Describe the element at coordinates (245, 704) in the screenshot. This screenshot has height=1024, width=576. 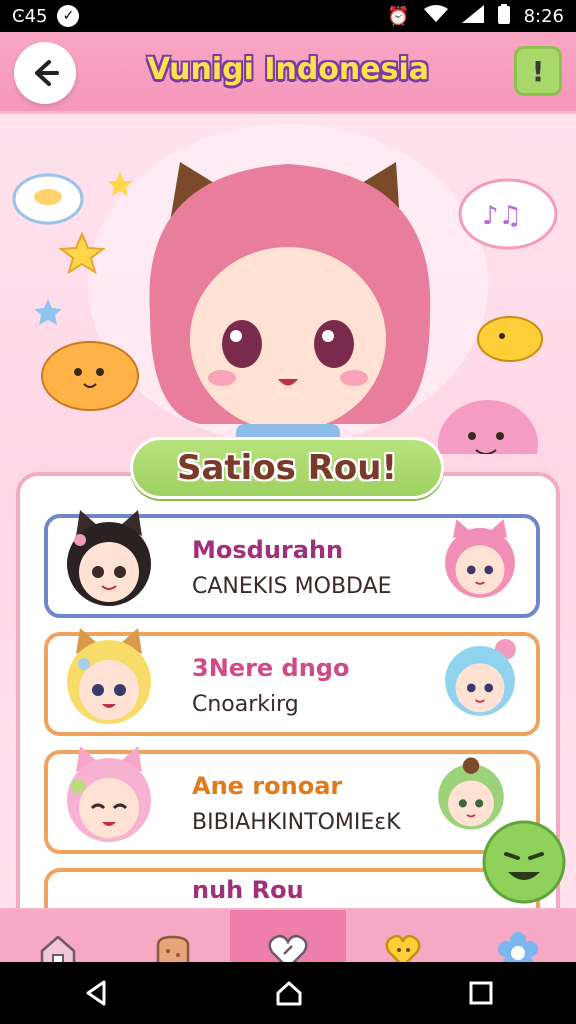
I see `card-subtitle: Cnoarkirg` at that location.